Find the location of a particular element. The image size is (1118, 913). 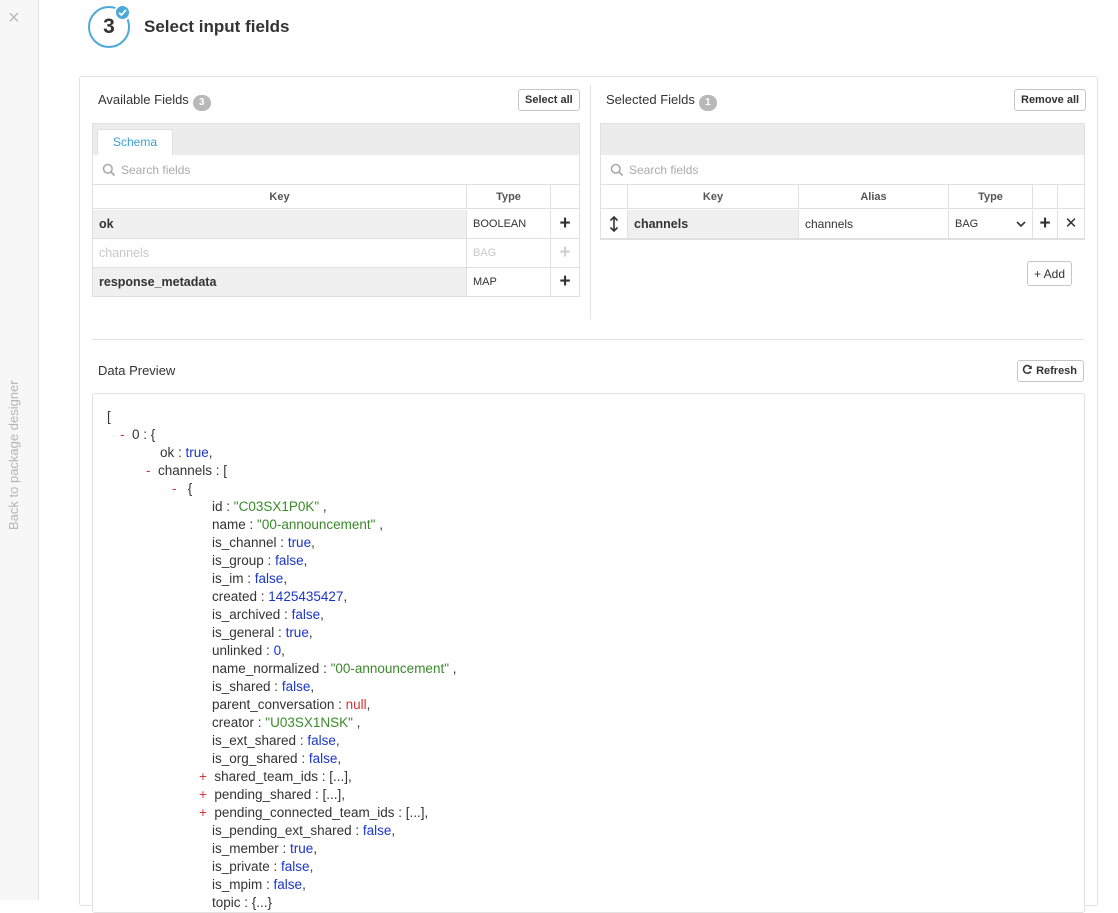

refresh-icon is located at coordinates (1027, 369).